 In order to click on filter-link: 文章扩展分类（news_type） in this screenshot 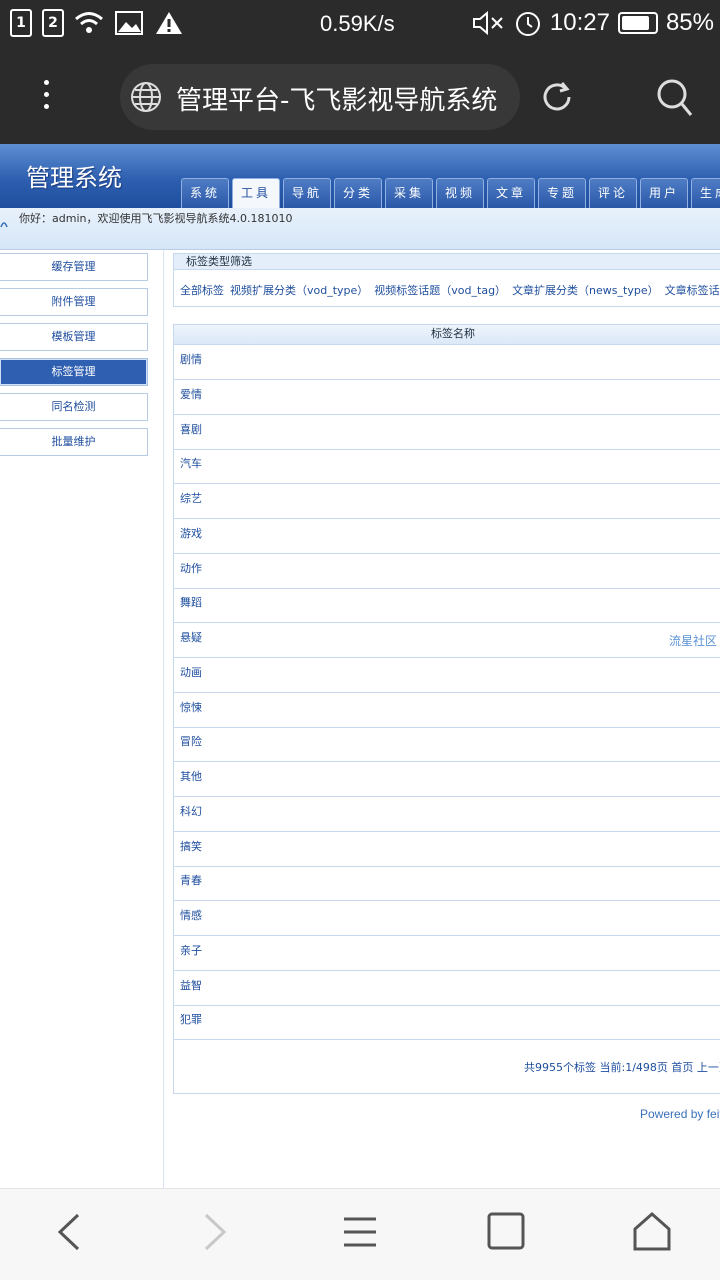, I will do `click(585, 290)`.